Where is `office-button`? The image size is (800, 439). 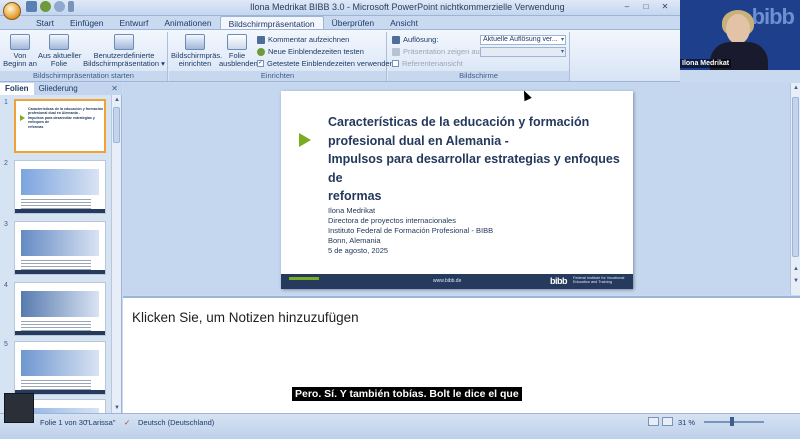 office-button is located at coordinates (12, 11).